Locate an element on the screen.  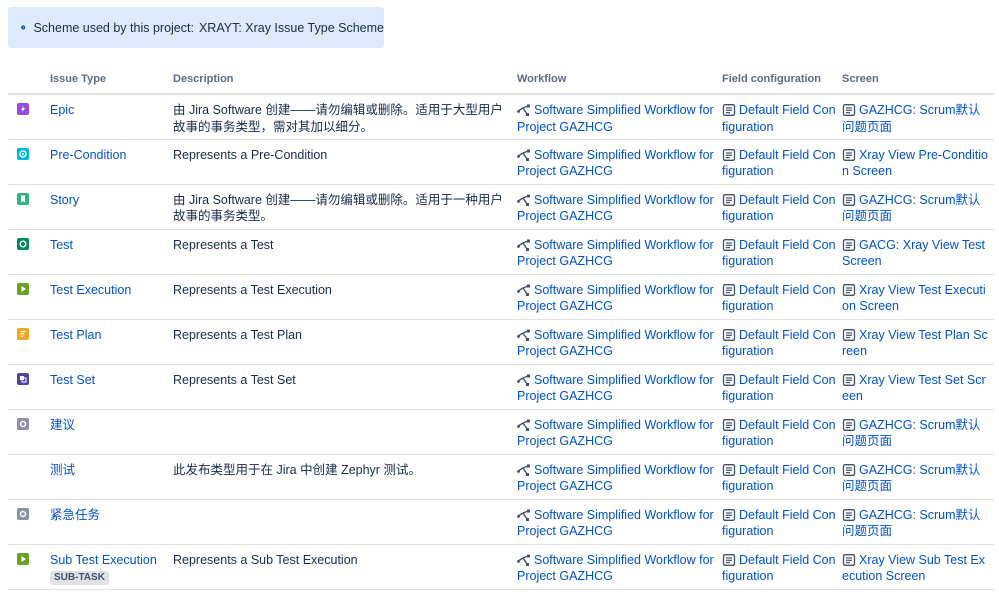
description-cell: Represents a Test is located at coordinates (345, 252).